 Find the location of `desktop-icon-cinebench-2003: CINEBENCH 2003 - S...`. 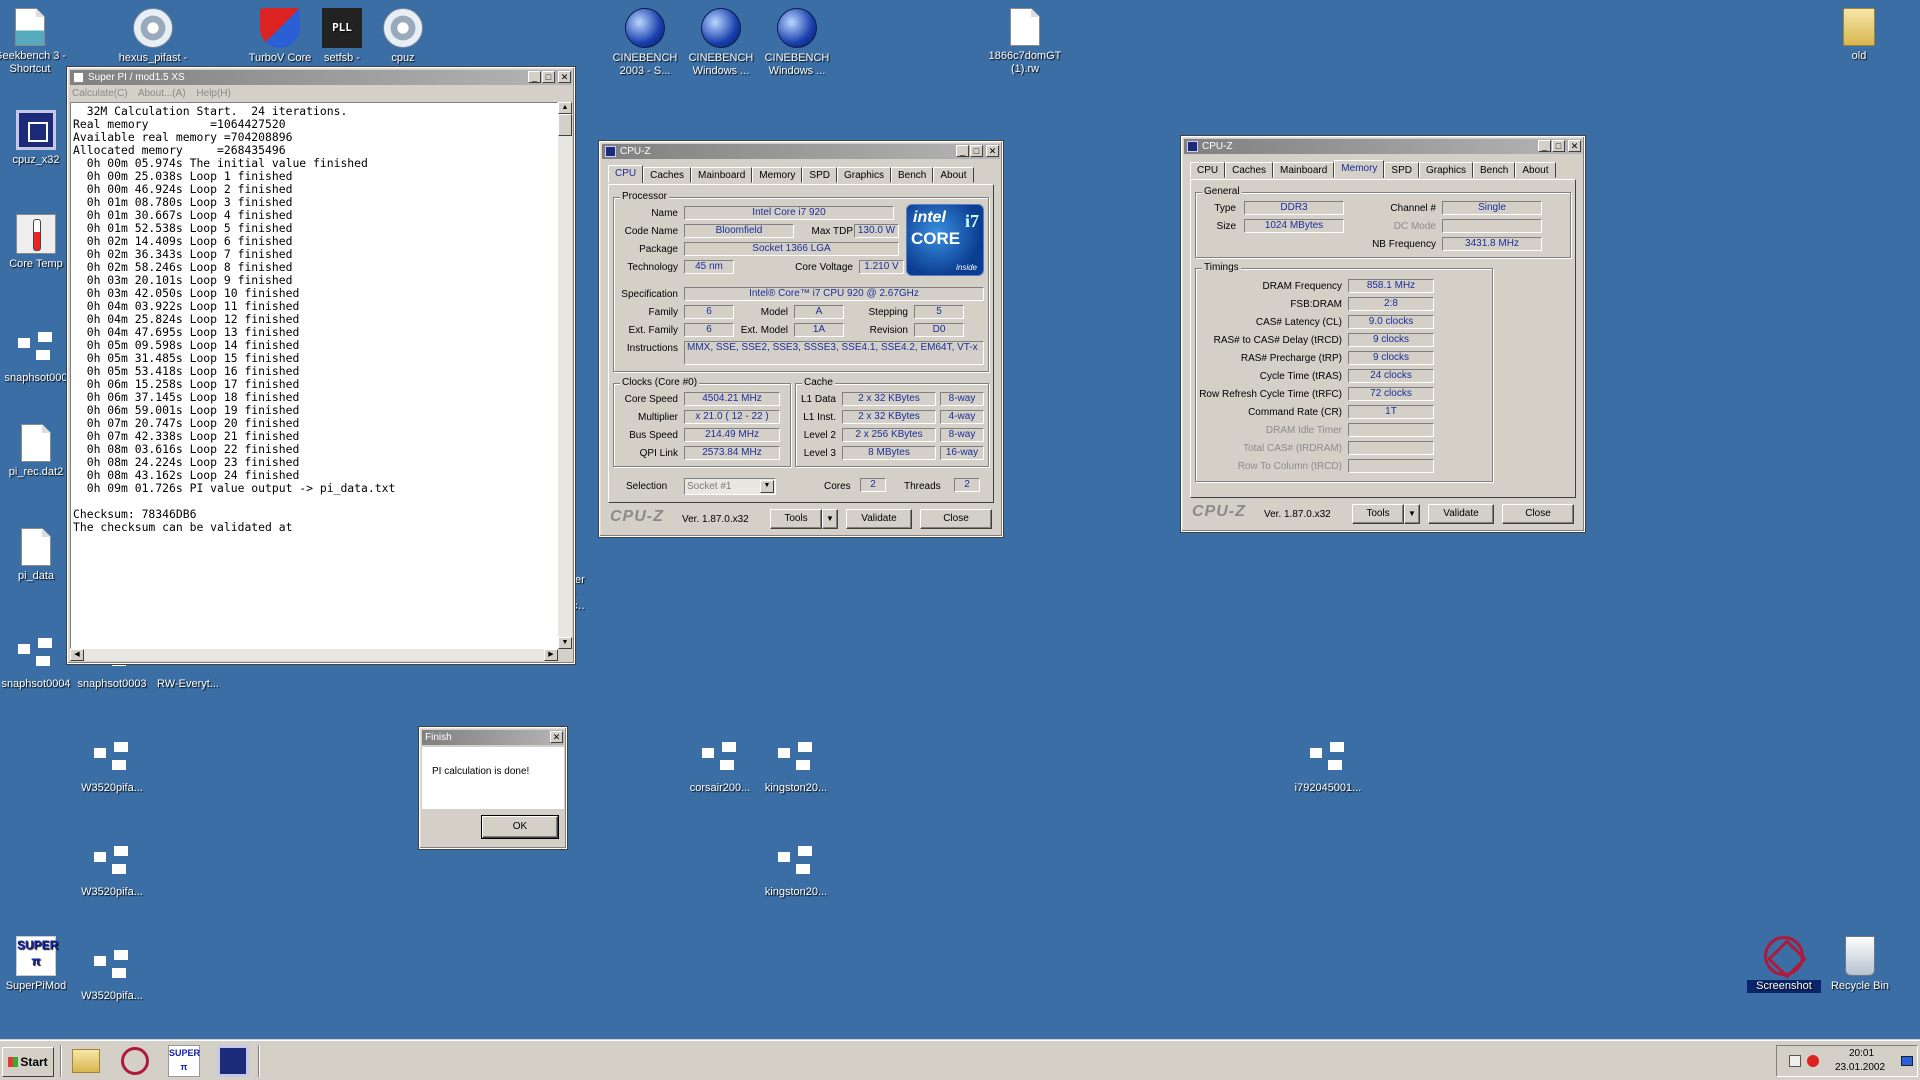

desktop-icon-cinebench-2003: CINEBENCH 2003 - S... is located at coordinates (645, 43).